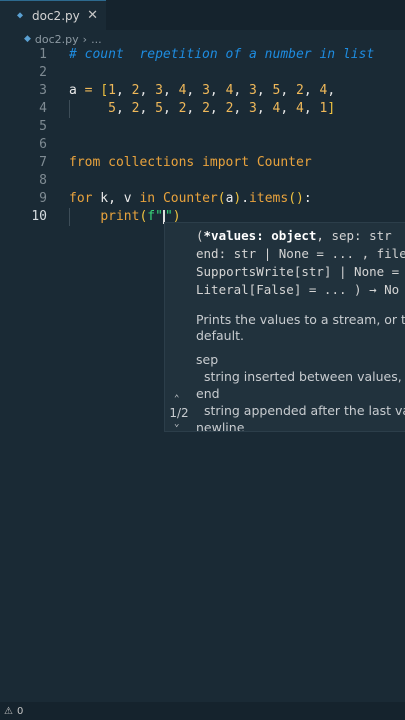 This screenshot has height=720, width=405. Describe the element at coordinates (202, 15) in the screenshot. I see `tab-bar: ◆ doc2.py ✕` at that location.